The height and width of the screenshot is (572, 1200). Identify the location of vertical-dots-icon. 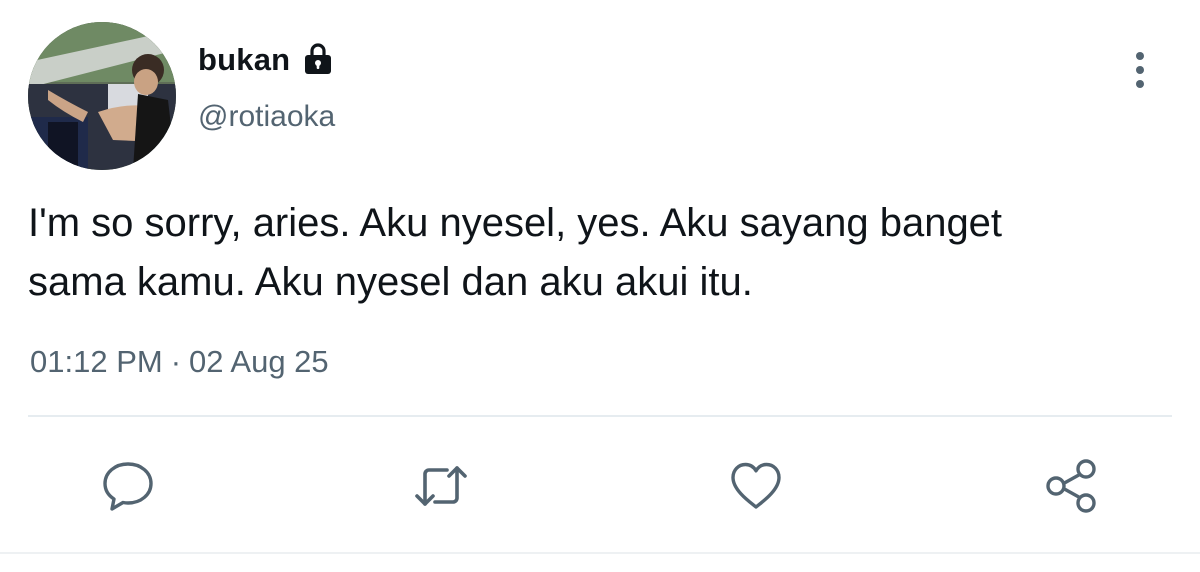
(1140, 70).